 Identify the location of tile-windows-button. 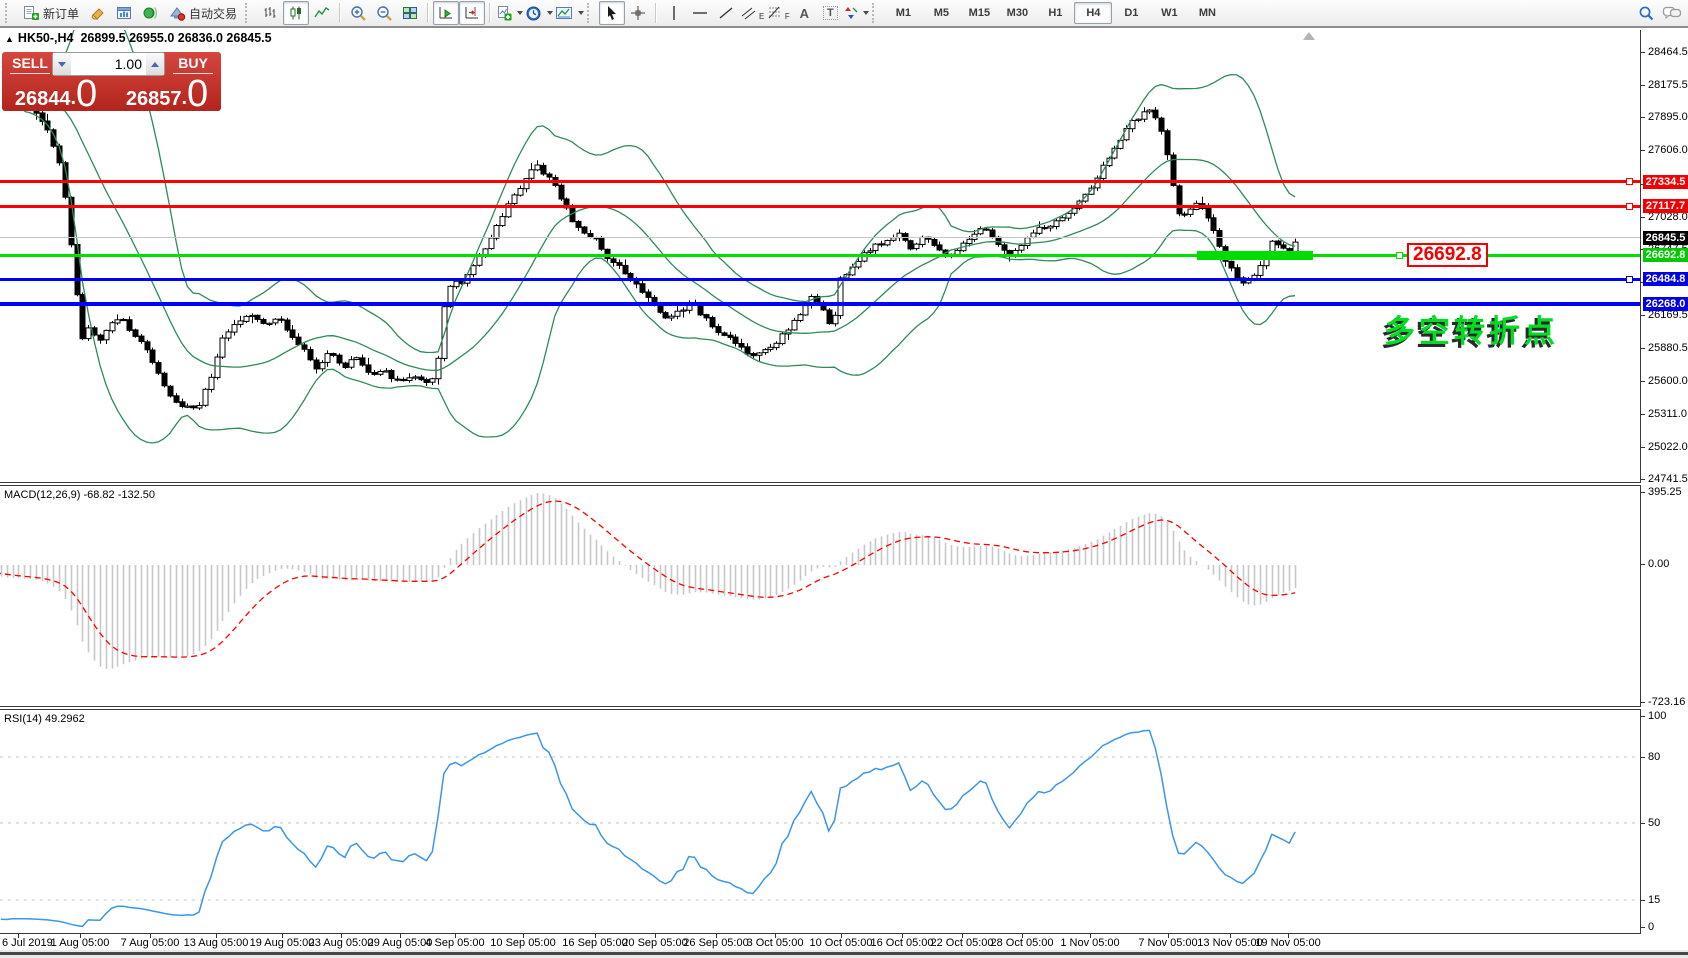
(410, 13).